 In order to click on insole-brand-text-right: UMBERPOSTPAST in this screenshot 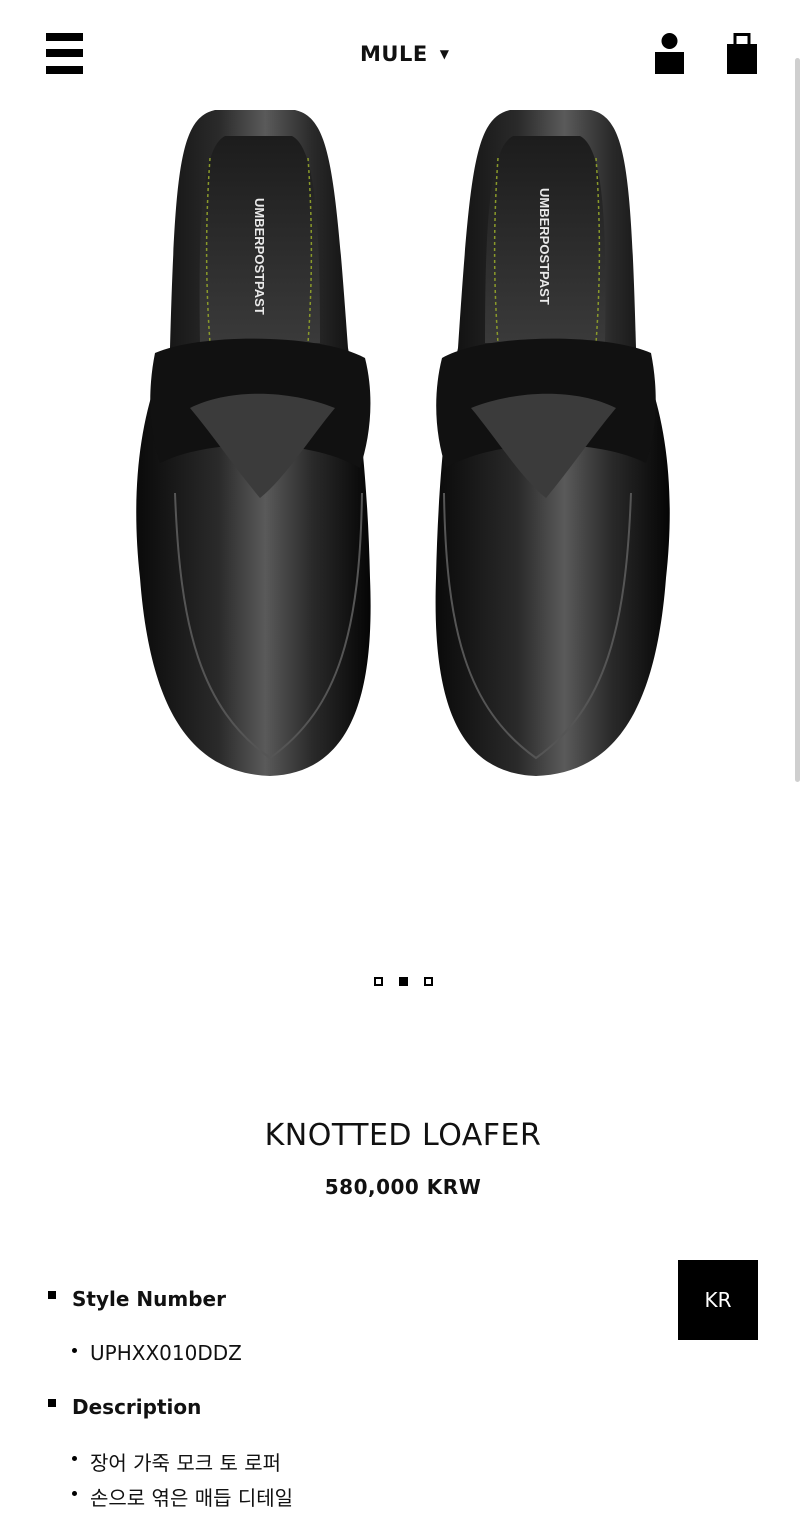, I will do `click(544, 246)`.